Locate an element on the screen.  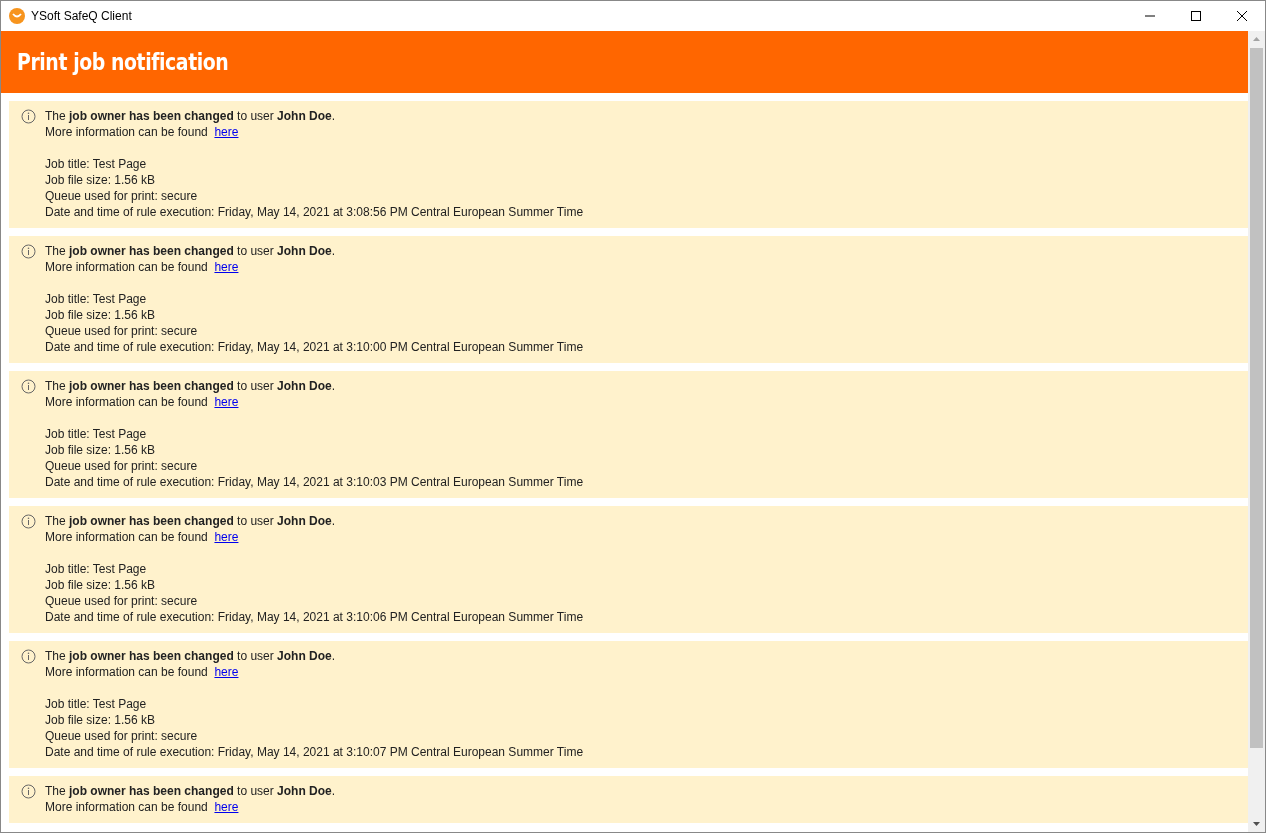
detail-line: Date and time of rule execution: Friday, May 14, 2021 at 3:10:07 PM Central European Summer Time is located at coordinates (314, 752).